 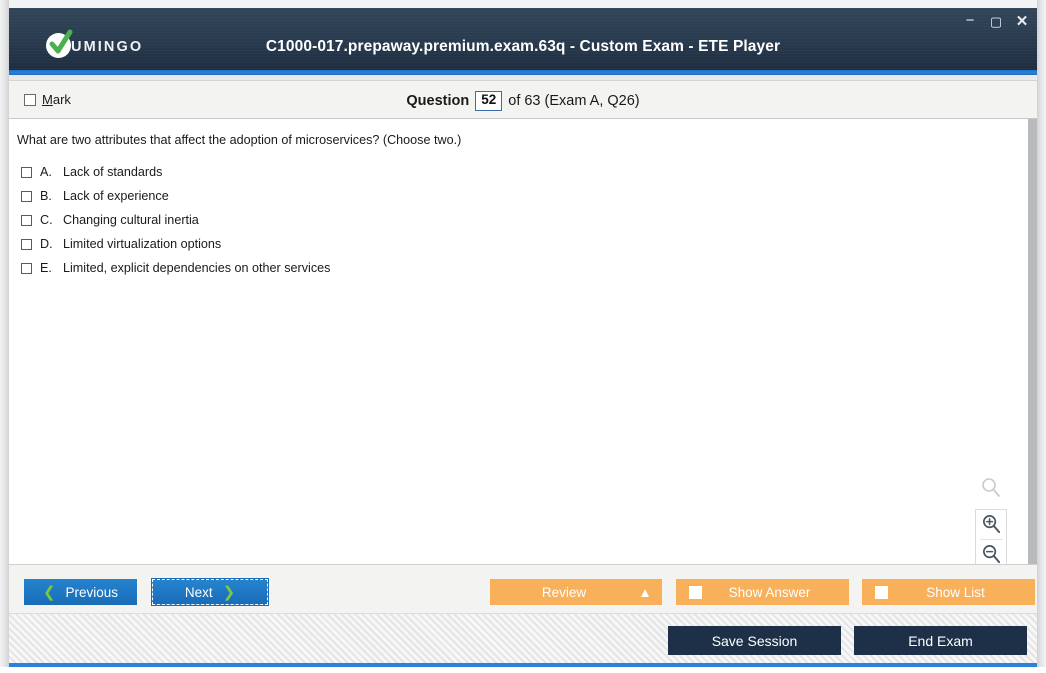 I want to click on review-button: Review ▲, so click(x=576, y=592).